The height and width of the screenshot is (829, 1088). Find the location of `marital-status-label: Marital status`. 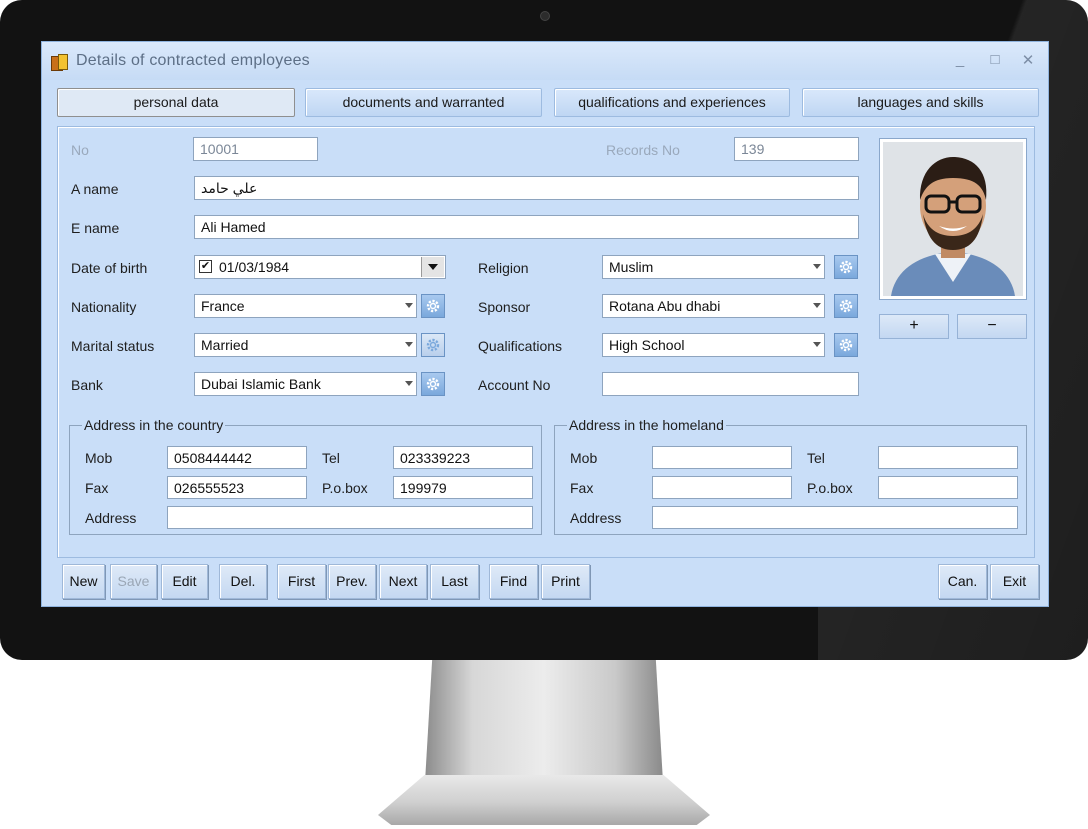

marital-status-label: Marital status is located at coordinates (113, 346).